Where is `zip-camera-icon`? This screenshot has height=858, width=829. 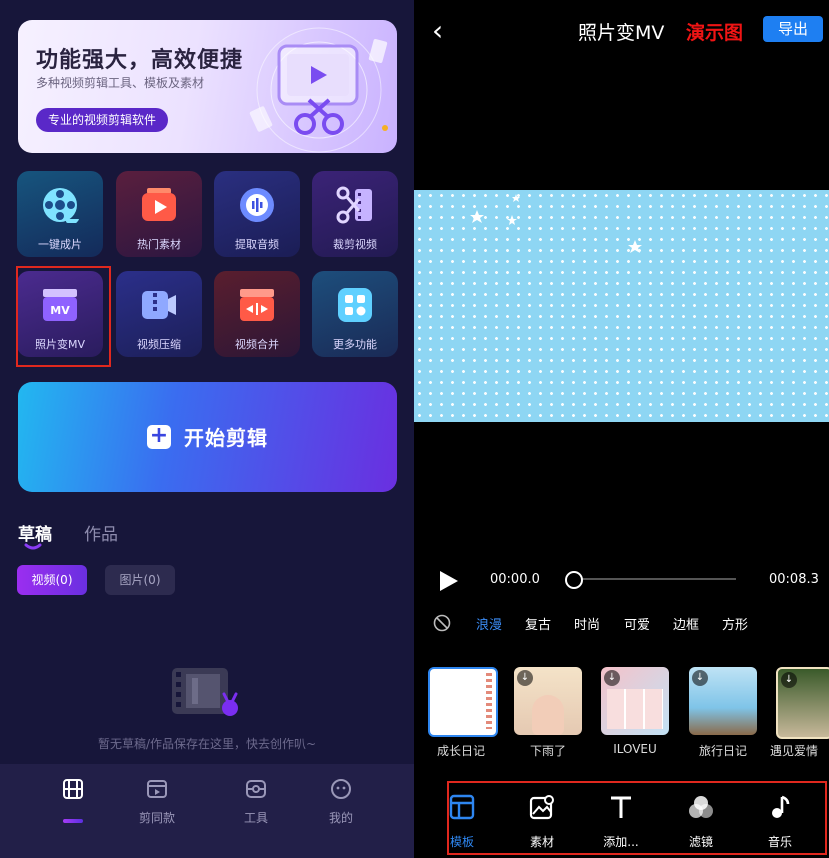 zip-camera-icon is located at coordinates (159, 305).